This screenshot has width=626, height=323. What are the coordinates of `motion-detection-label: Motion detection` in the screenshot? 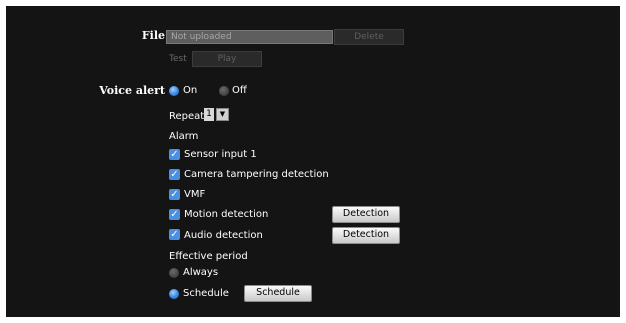 It's located at (226, 214).